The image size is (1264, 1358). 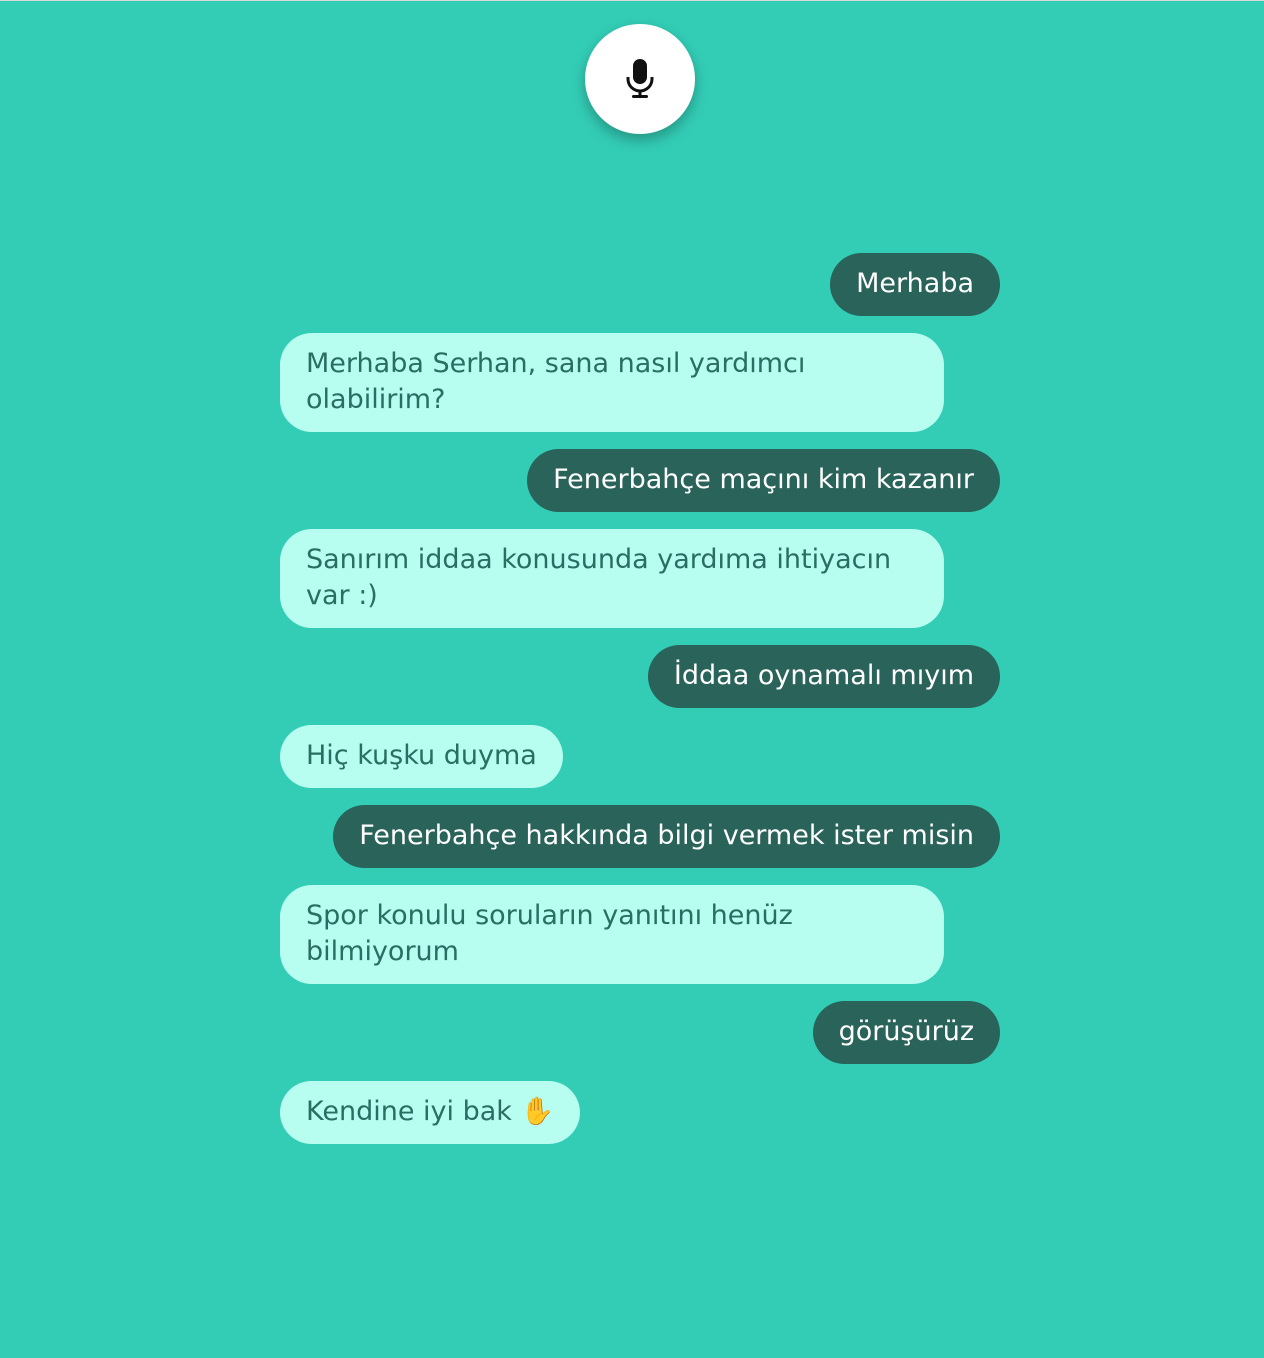 I want to click on user-message: Fenerbahçe maçını kim kazanır, so click(x=763, y=480).